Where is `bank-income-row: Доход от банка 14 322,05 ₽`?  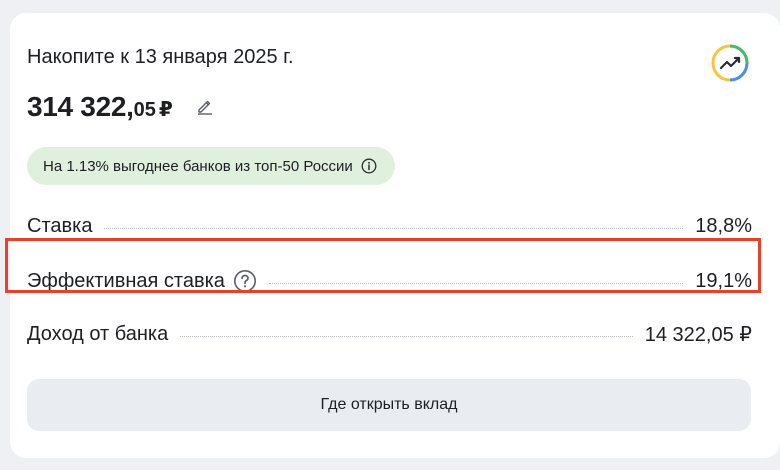 bank-income-row: Доход от банка 14 322,05 ₽ is located at coordinates (389, 334).